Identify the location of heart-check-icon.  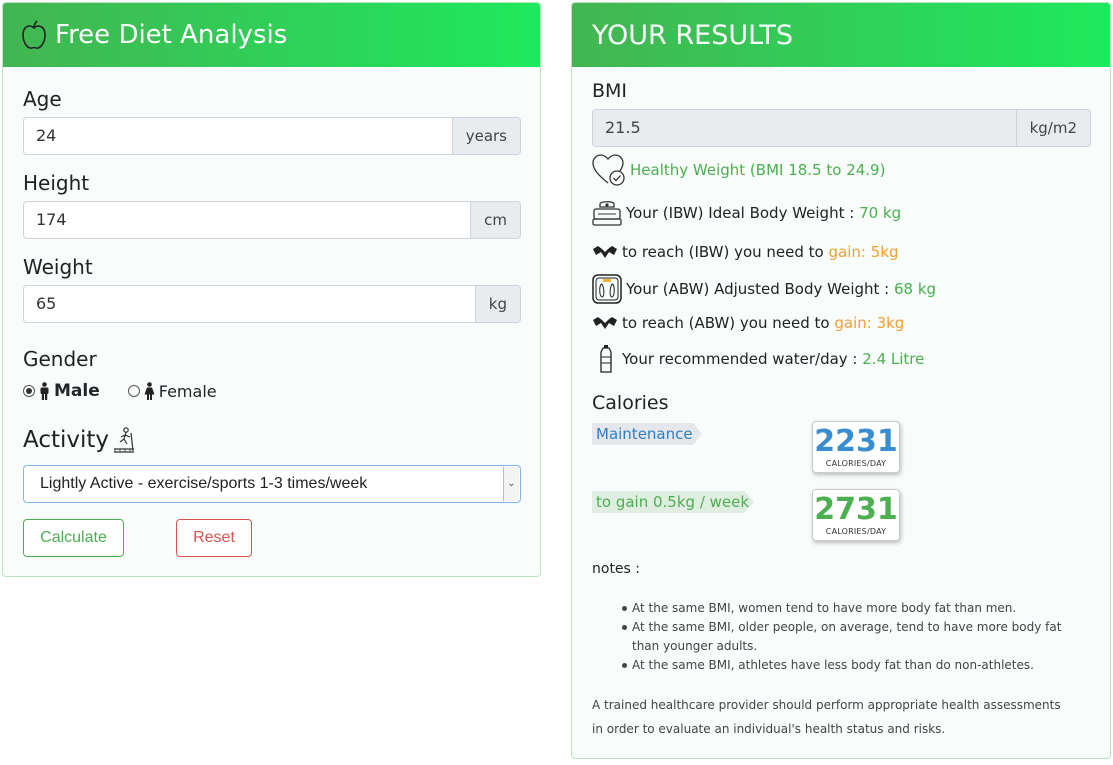
(609, 170).